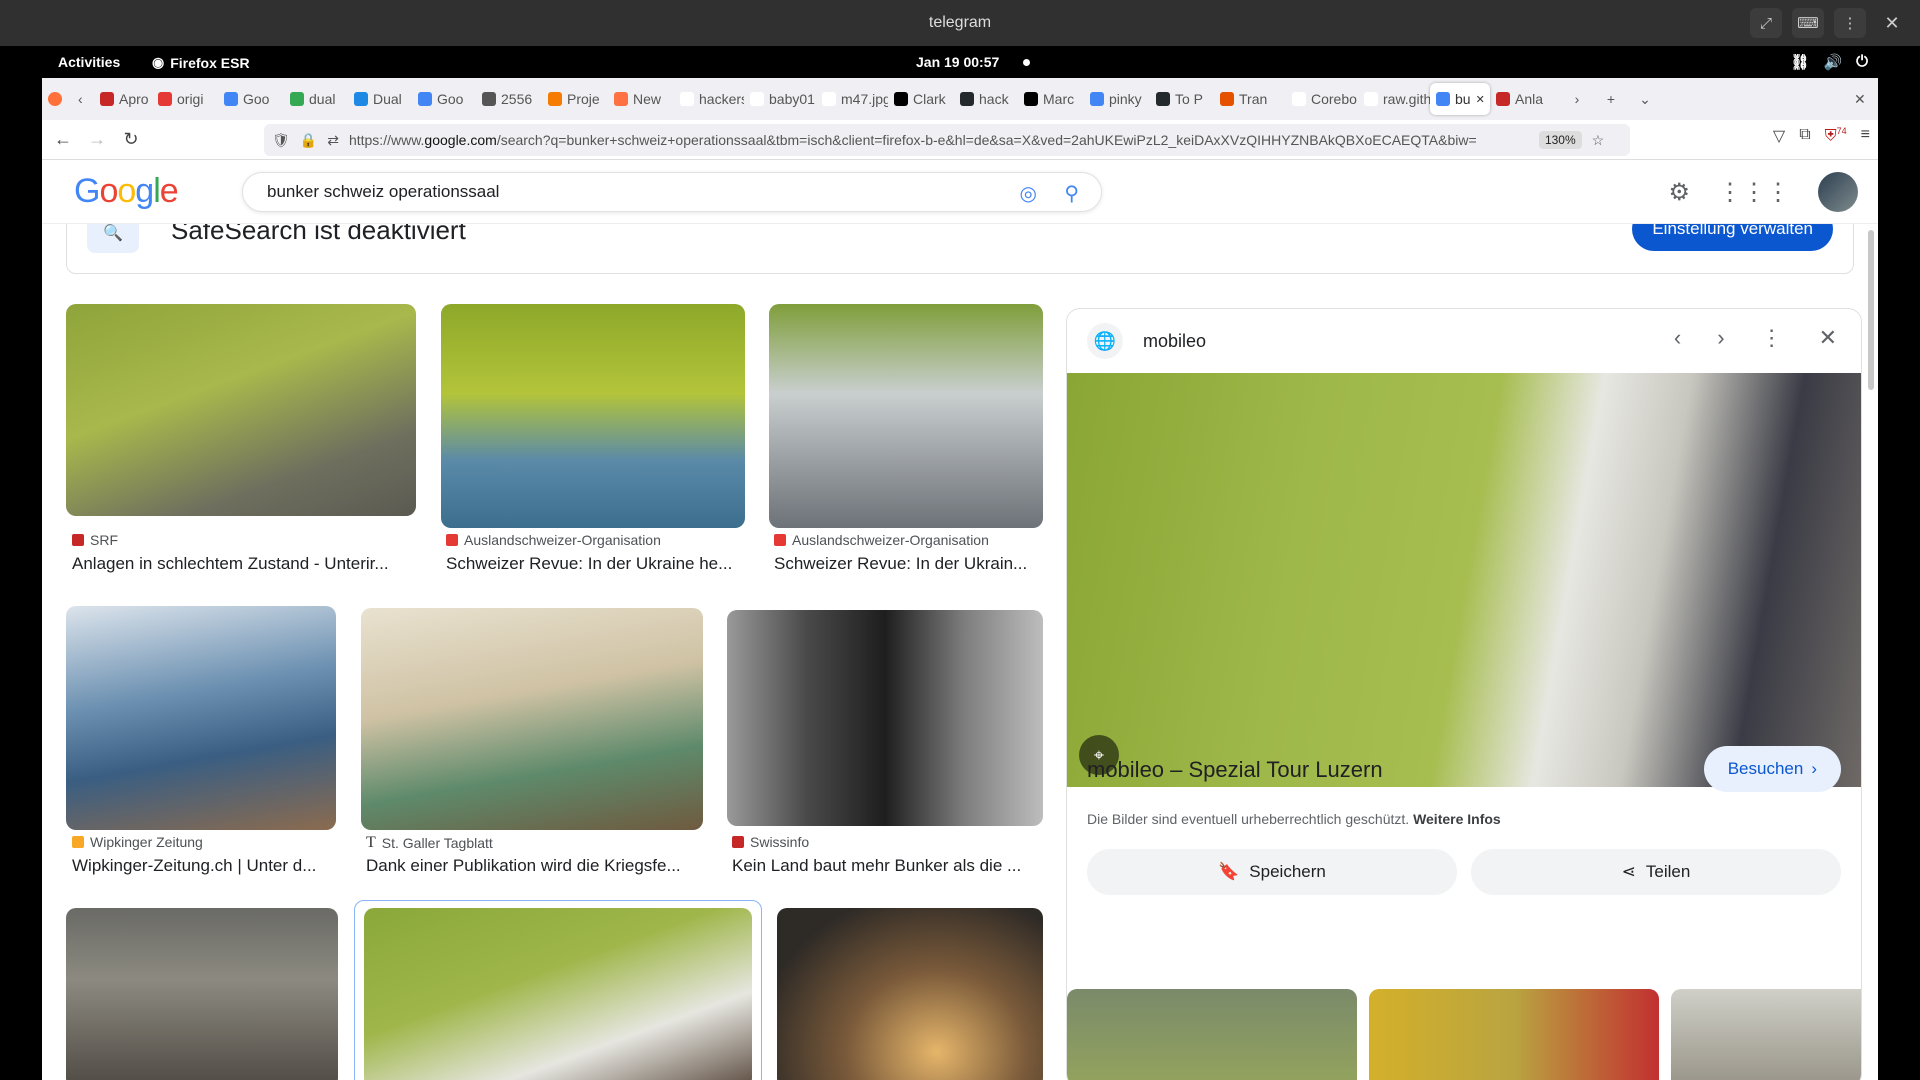  I want to click on account-avatar, so click(1838, 192).